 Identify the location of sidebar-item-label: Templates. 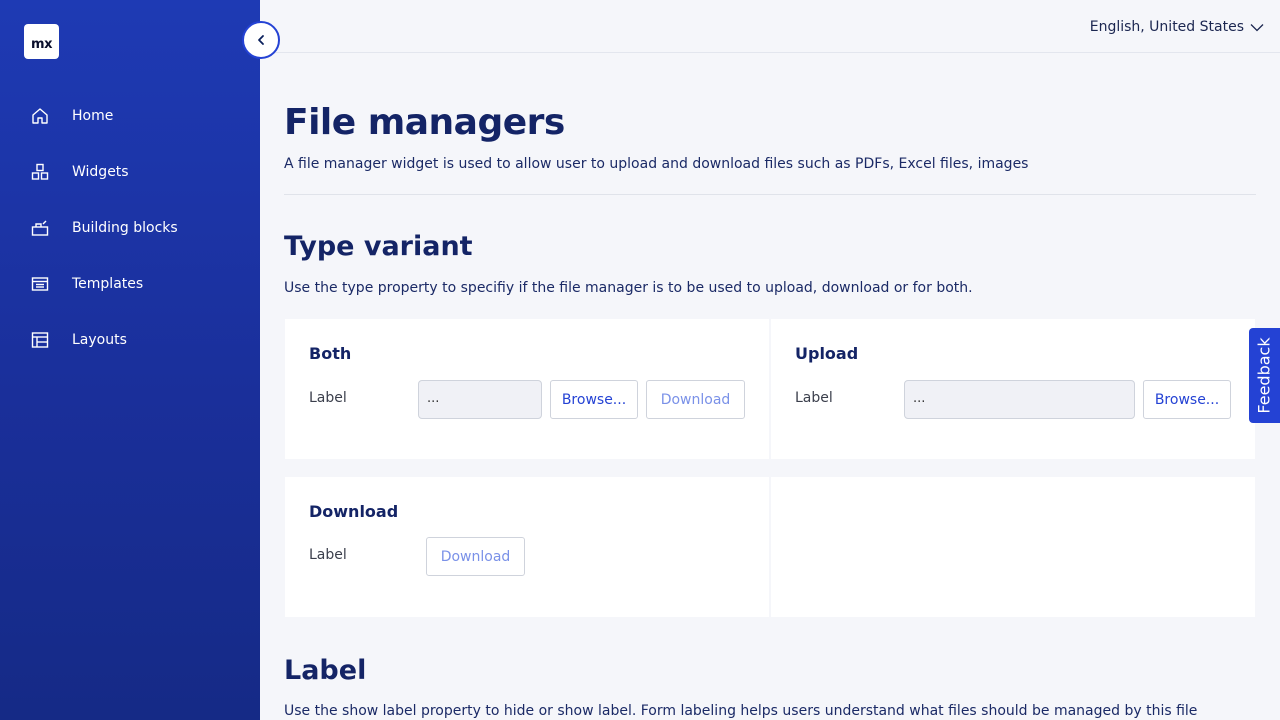
(108, 284).